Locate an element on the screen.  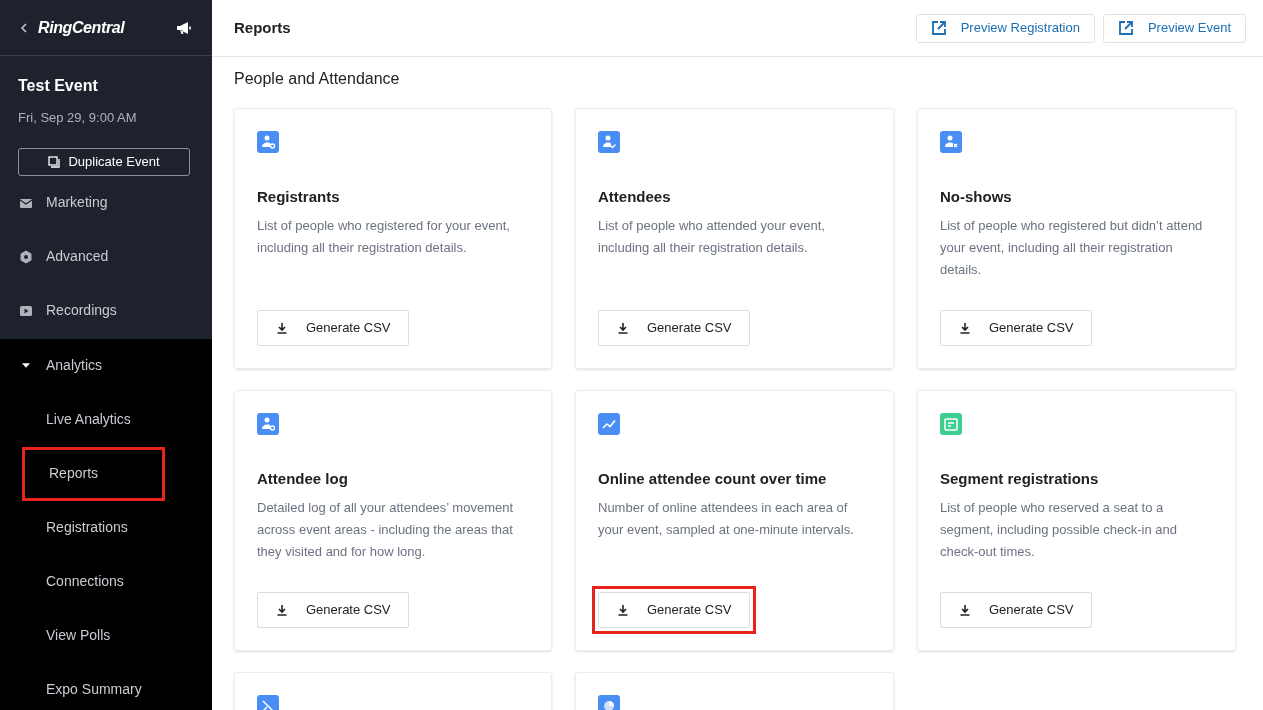
back-chevron-icon is located at coordinates (24, 27).